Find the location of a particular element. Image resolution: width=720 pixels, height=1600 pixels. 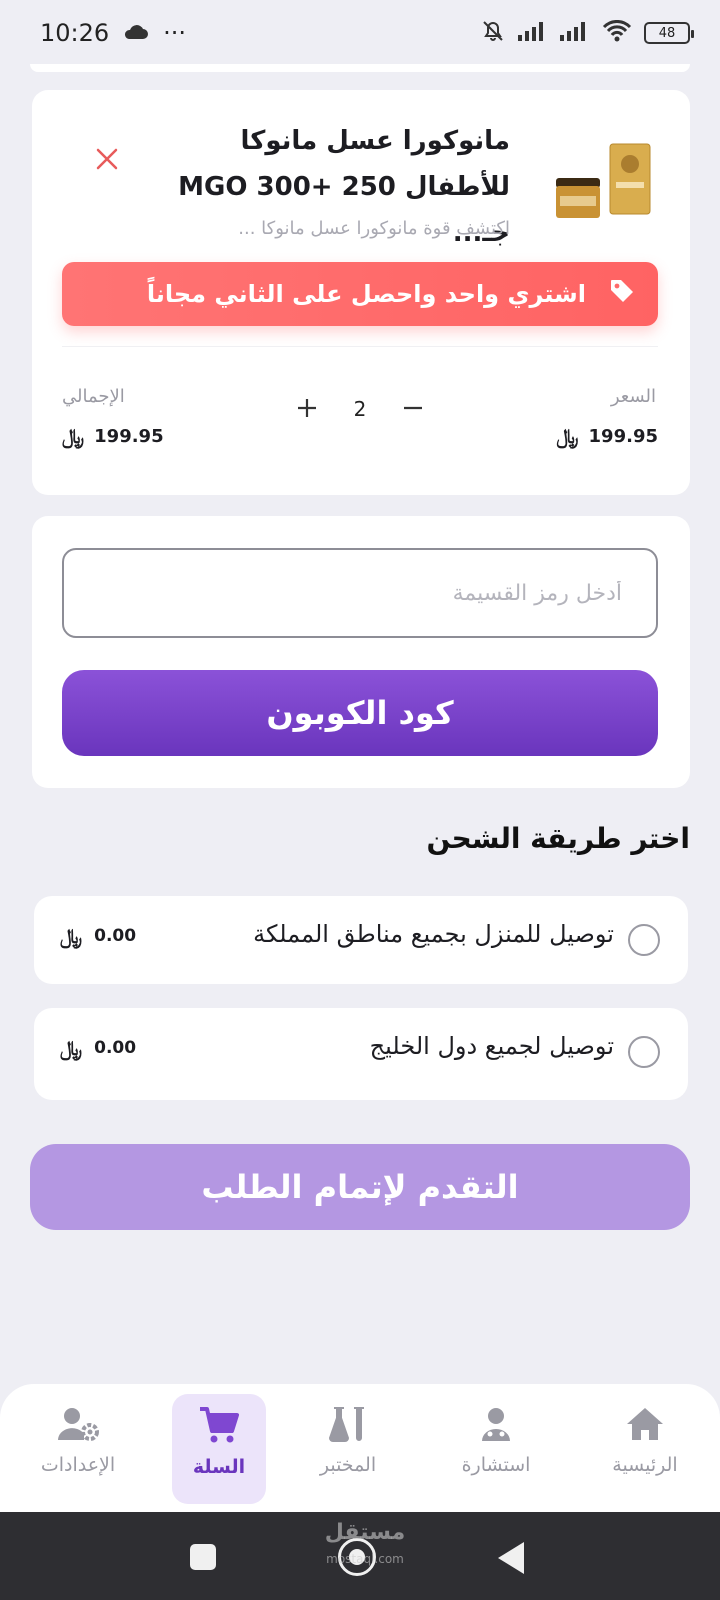

status-left: 10:26 ··· is located at coordinates (113, 33).